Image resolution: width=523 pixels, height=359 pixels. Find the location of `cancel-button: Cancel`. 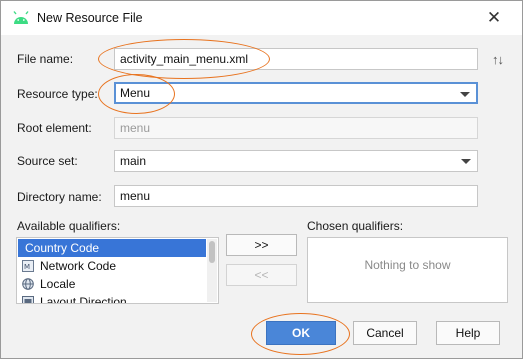

cancel-button: Cancel is located at coordinates (385, 333).